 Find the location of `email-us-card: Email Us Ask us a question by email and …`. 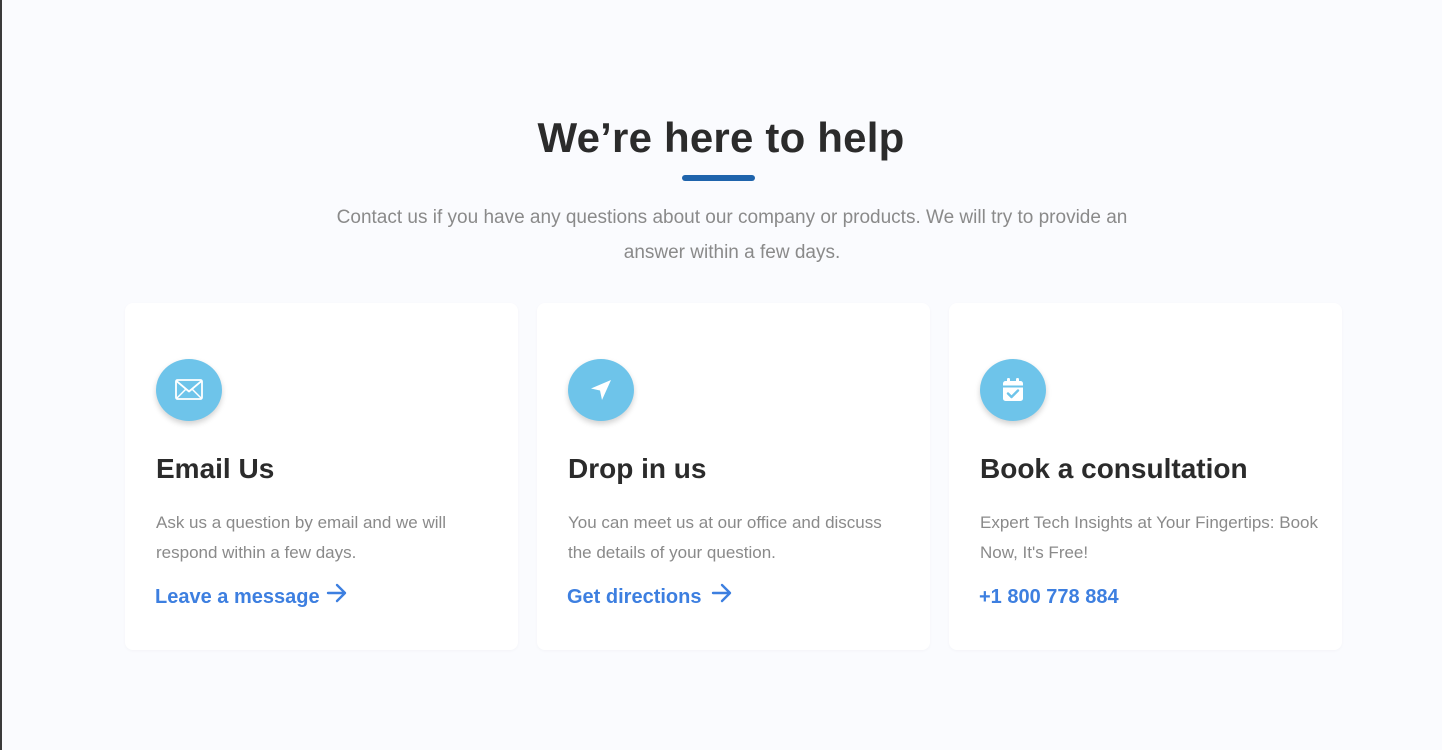

email-us-card: Email Us Ask us a question by email and … is located at coordinates (321, 476).